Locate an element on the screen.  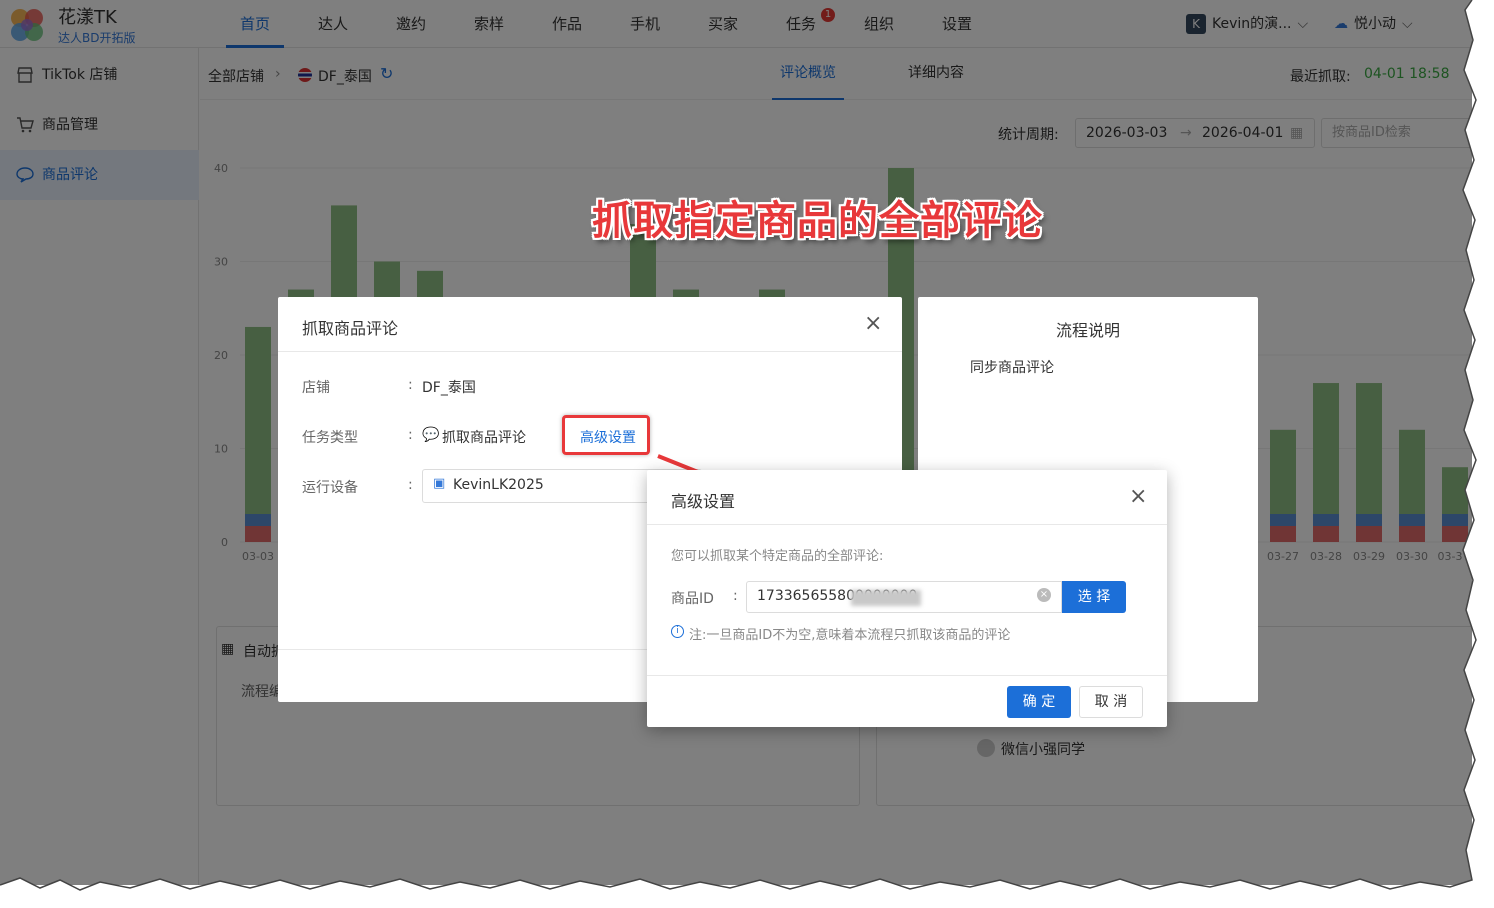
cancel-button: 取 消 is located at coordinates (1111, 702).